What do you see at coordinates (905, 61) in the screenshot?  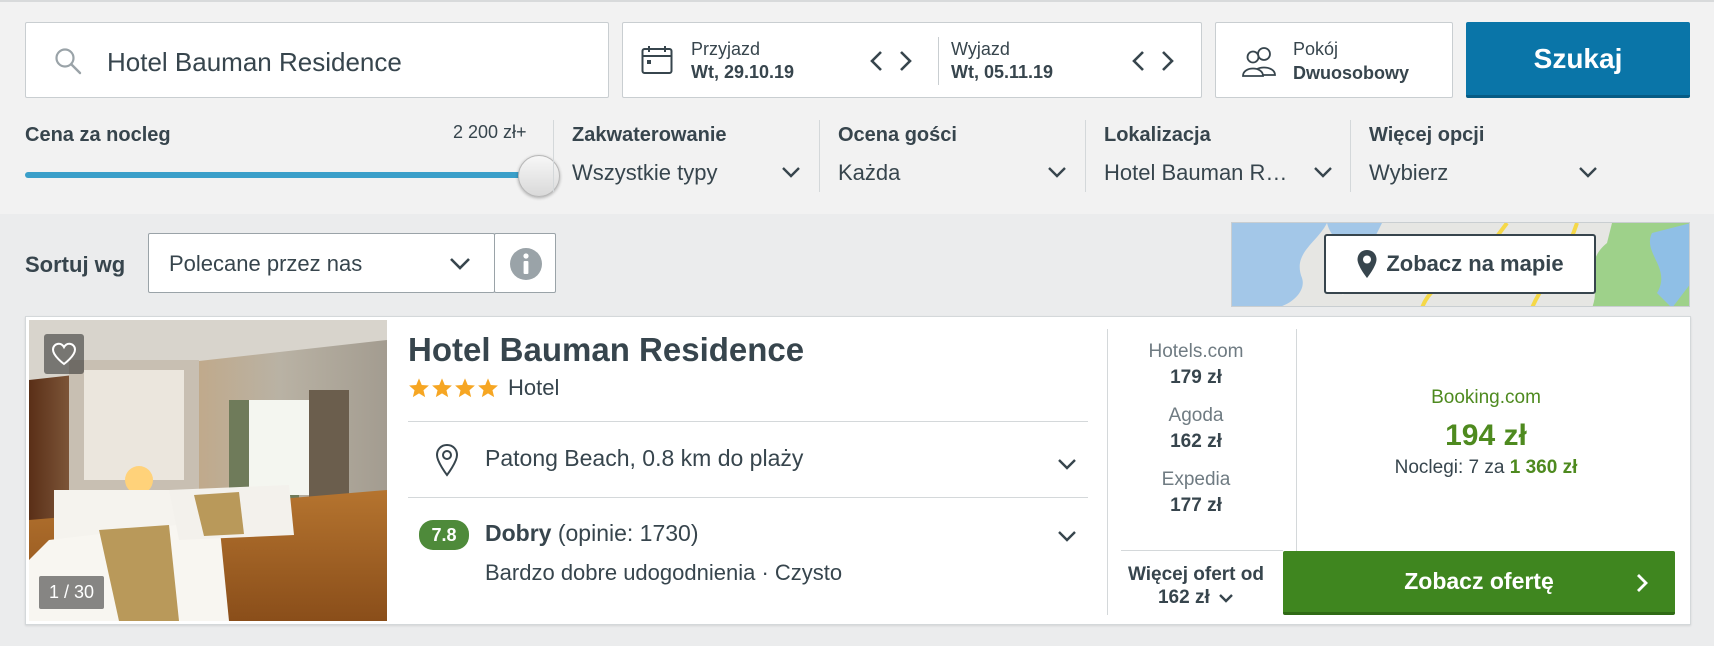 I see `checkin-next-icon` at bounding box center [905, 61].